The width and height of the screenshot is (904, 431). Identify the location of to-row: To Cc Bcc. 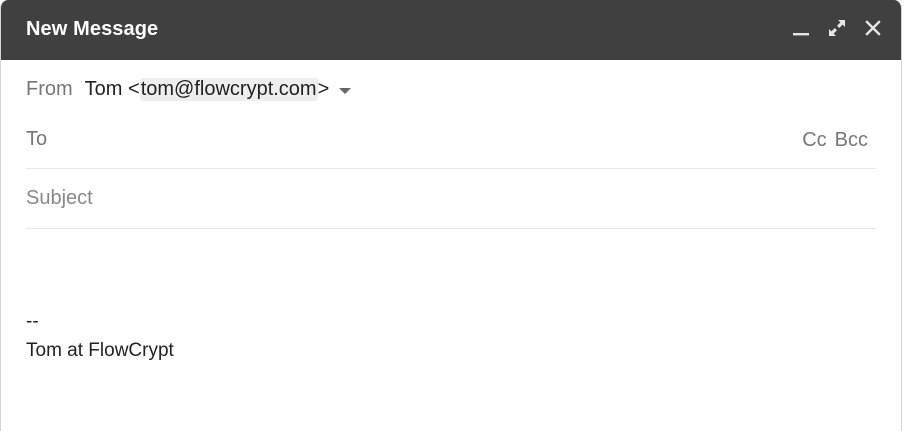
(451, 144).